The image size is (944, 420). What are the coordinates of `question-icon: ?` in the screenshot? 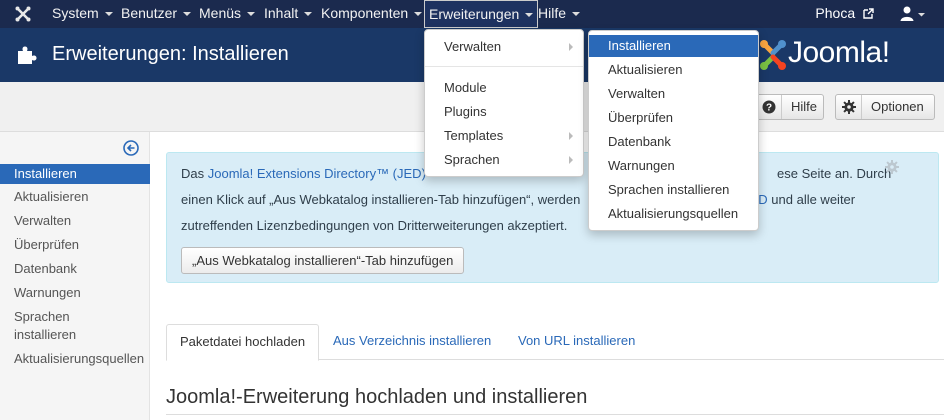 It's located at (769, 107).